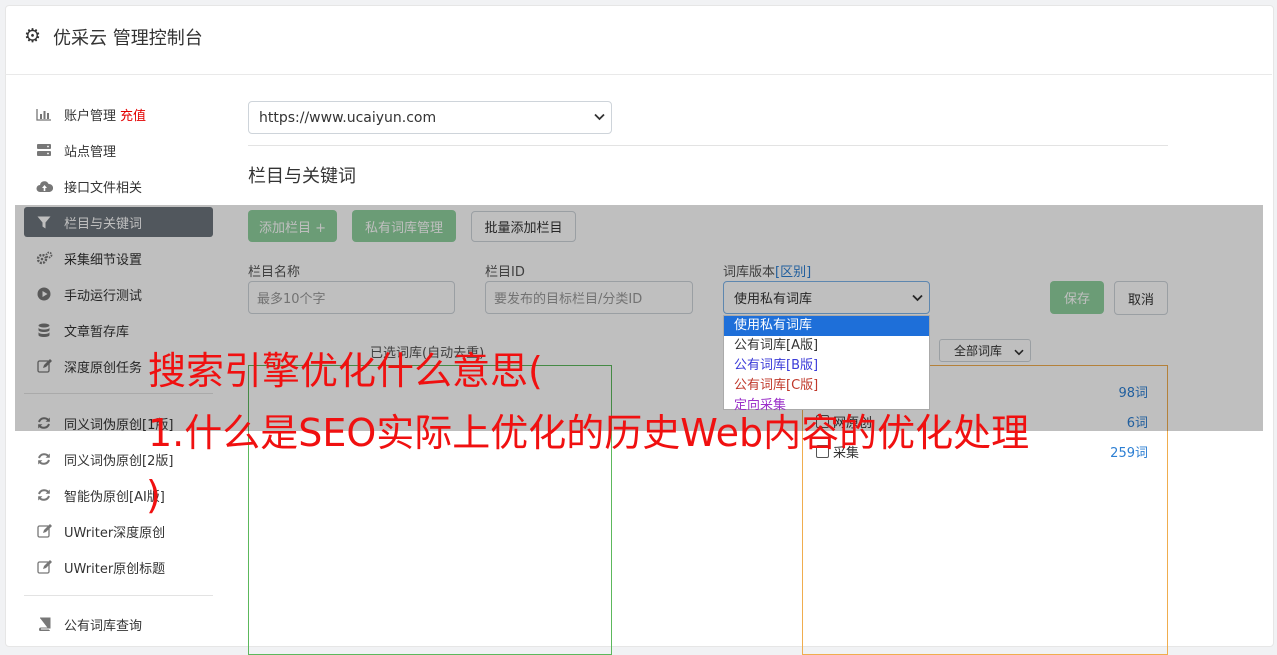 Image resolution: width=1277 pixels, height=655 pixels. Describe the element at coordinates (826, 386) in the screenshot. I see `dropdown-option-c: 公有词库[C版]` at that location.